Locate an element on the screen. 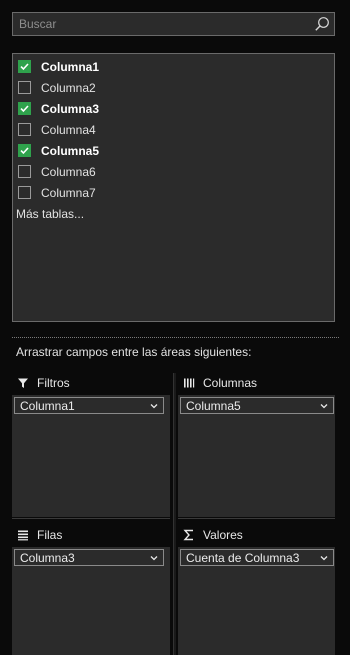  search-input is located at coordinates (165, 24).